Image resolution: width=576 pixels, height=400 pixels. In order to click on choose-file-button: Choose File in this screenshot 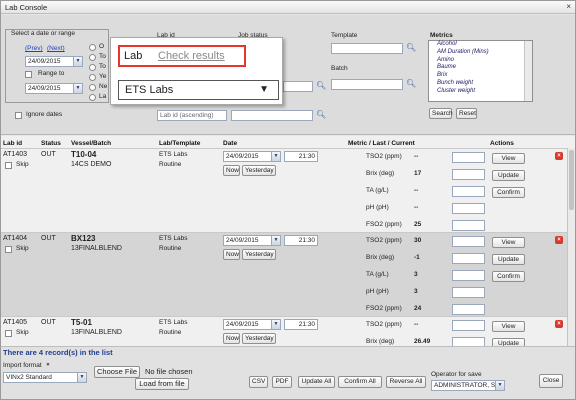, I will do `click(117, 372)`.